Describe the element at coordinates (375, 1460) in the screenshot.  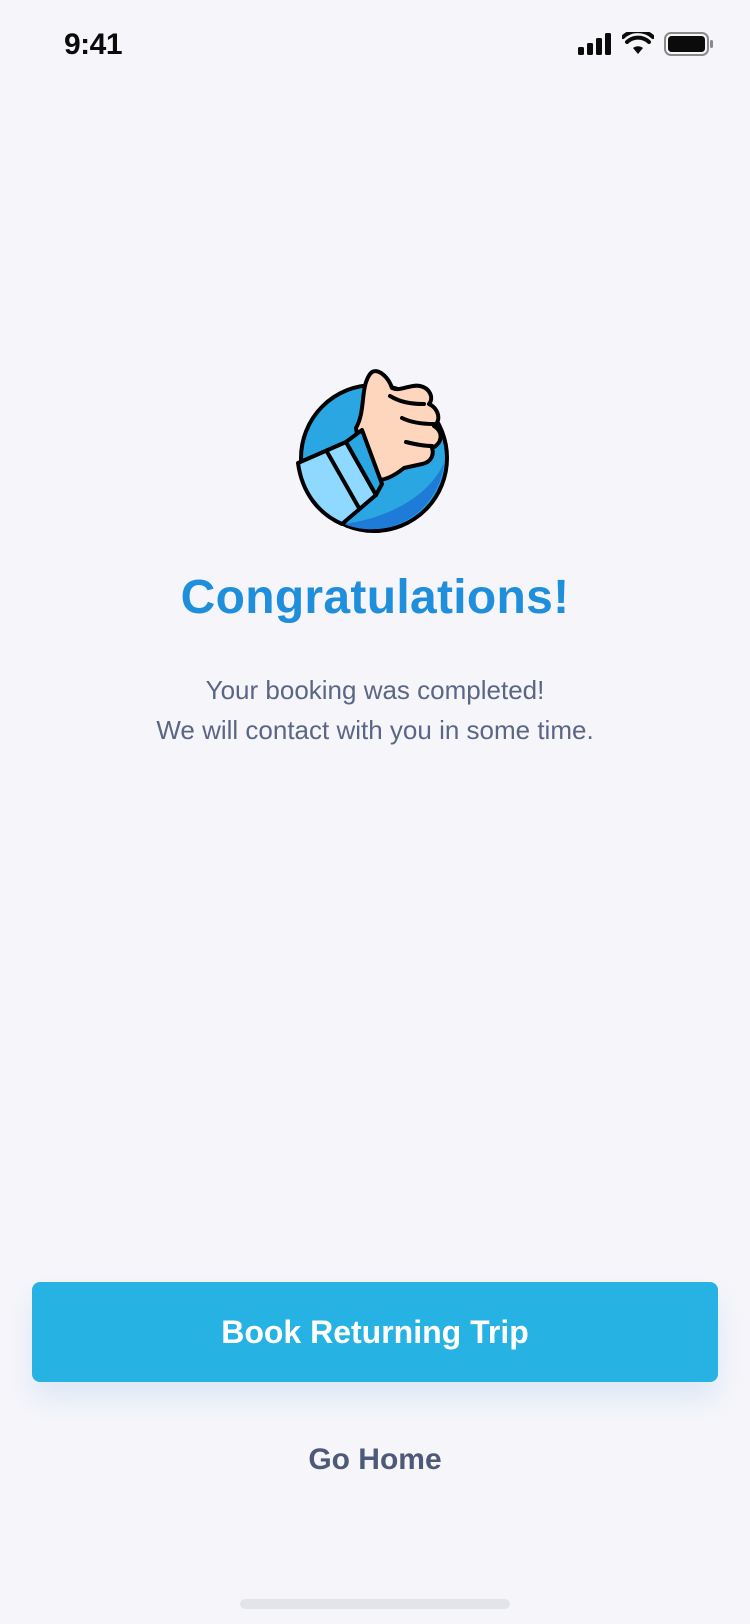
I see `go-home-button: Go Home` at that location.